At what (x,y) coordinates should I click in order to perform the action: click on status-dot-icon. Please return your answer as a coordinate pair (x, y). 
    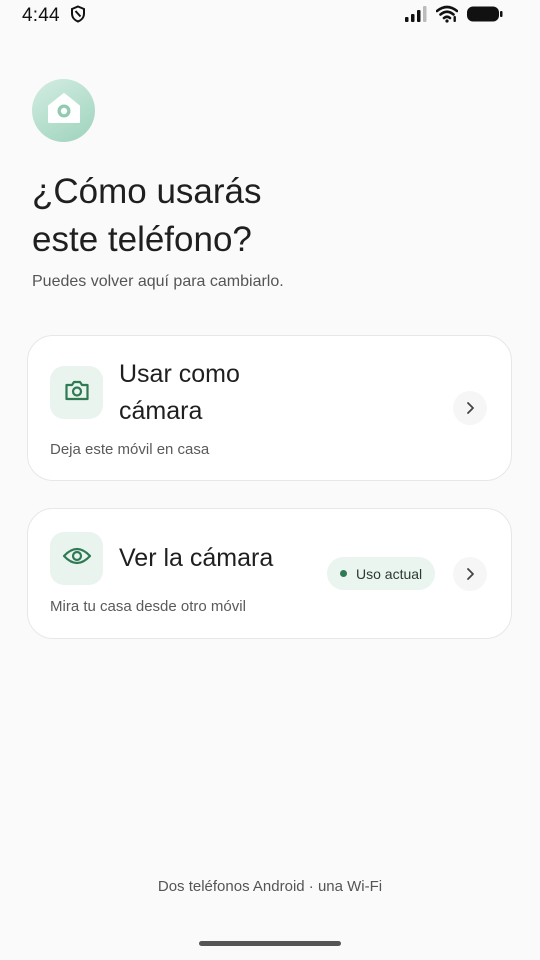
    Looking at the image, I should click on (343, 573).